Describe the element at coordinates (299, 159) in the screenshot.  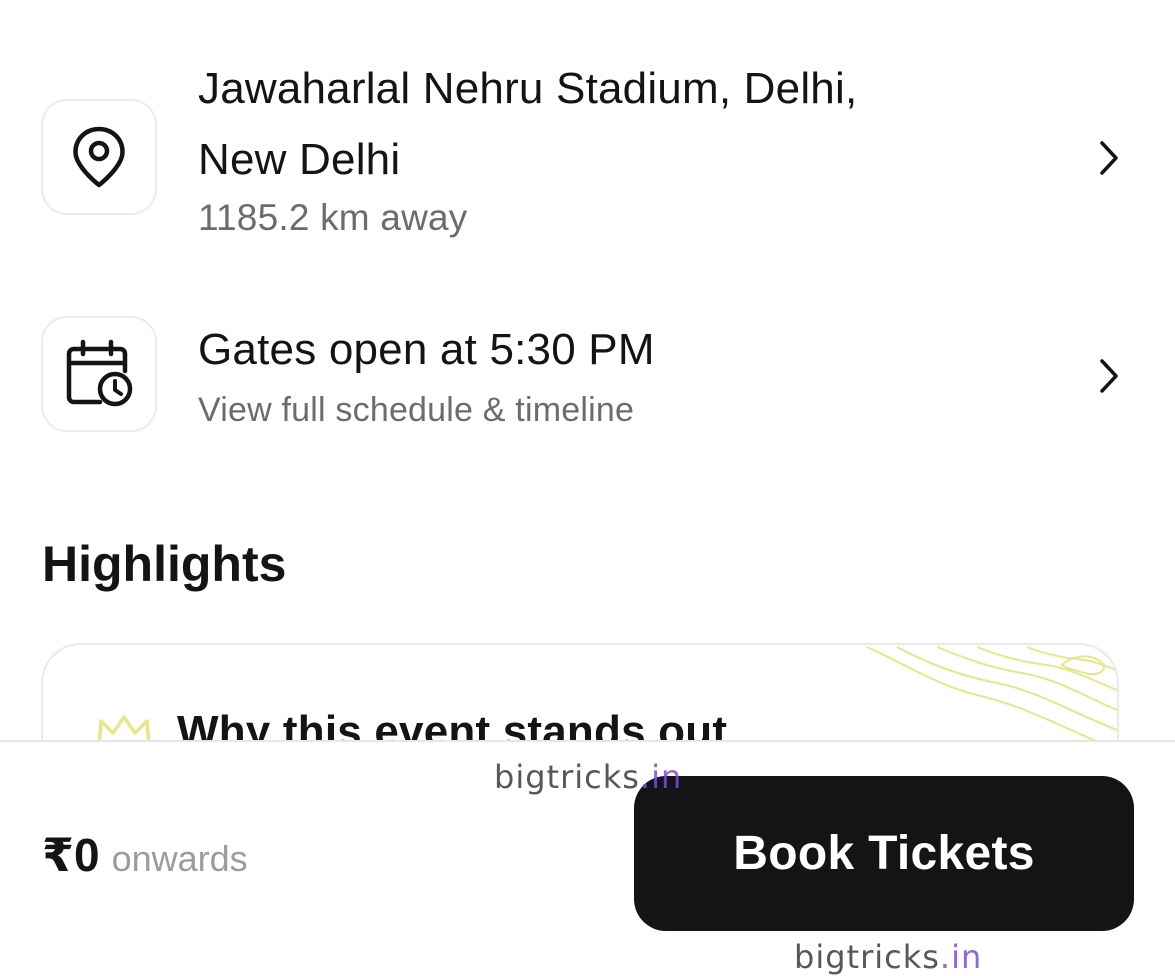
I see `venue-name-line2: New Delhi` at that location.